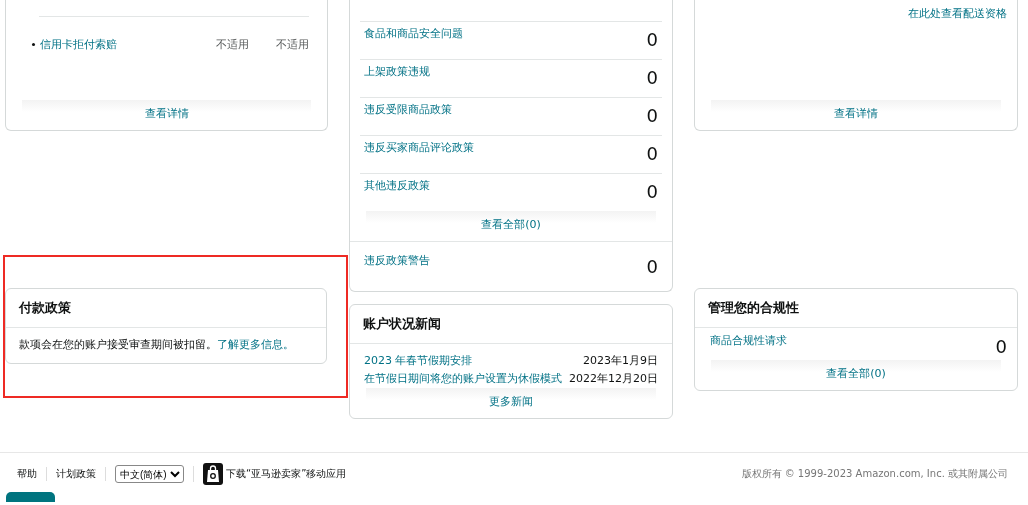 This screenshot has width=1028, height=505. Describe the element at coordinates (30, 497) in the screenshot. I see `feedback-button` at that location.